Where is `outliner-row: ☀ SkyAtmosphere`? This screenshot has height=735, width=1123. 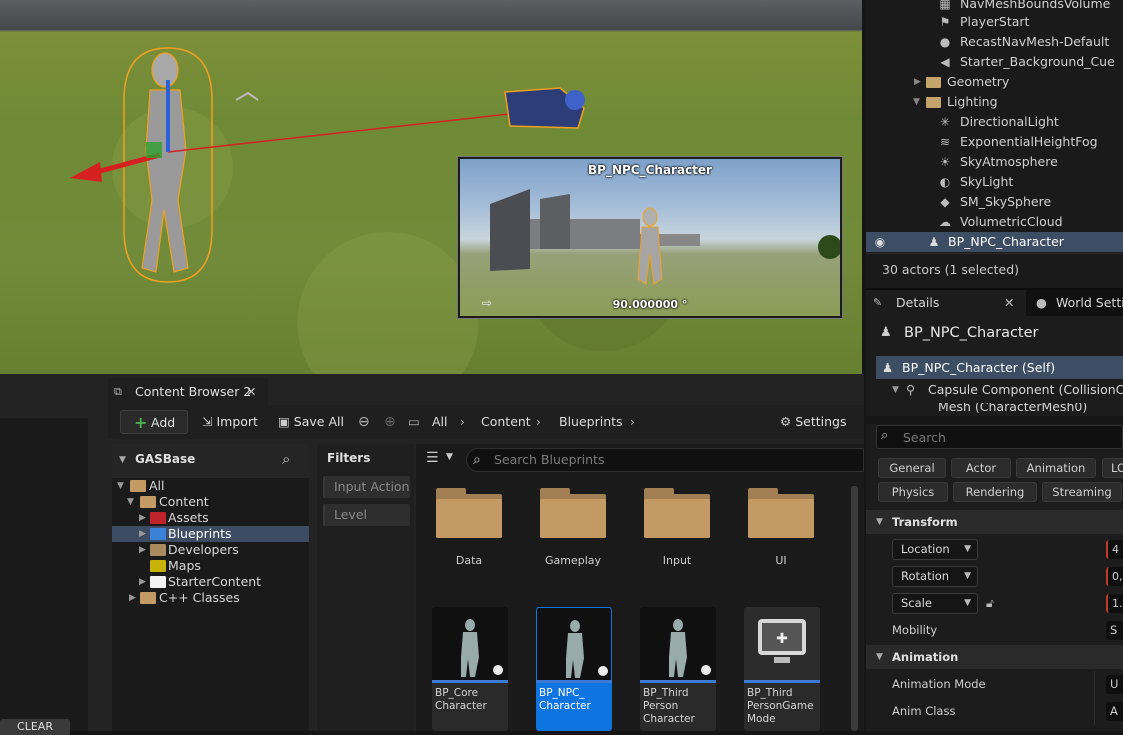 outliner-row: ☀ SkyAtmosphere is located at coordinates (994, 162).